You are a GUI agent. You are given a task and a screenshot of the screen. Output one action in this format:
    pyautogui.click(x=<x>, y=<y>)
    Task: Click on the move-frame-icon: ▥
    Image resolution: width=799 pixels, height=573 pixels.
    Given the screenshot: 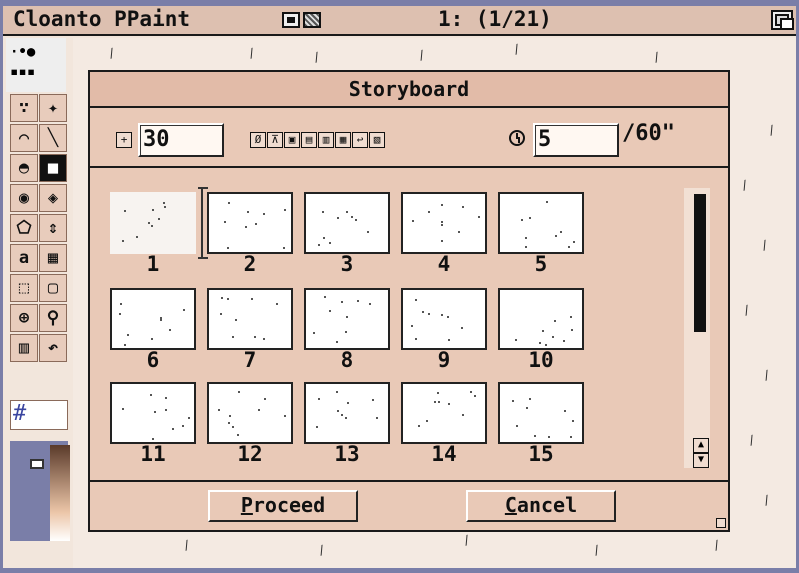 What is the action you would take?
    pyautogui.click(x=326, y=140)
    